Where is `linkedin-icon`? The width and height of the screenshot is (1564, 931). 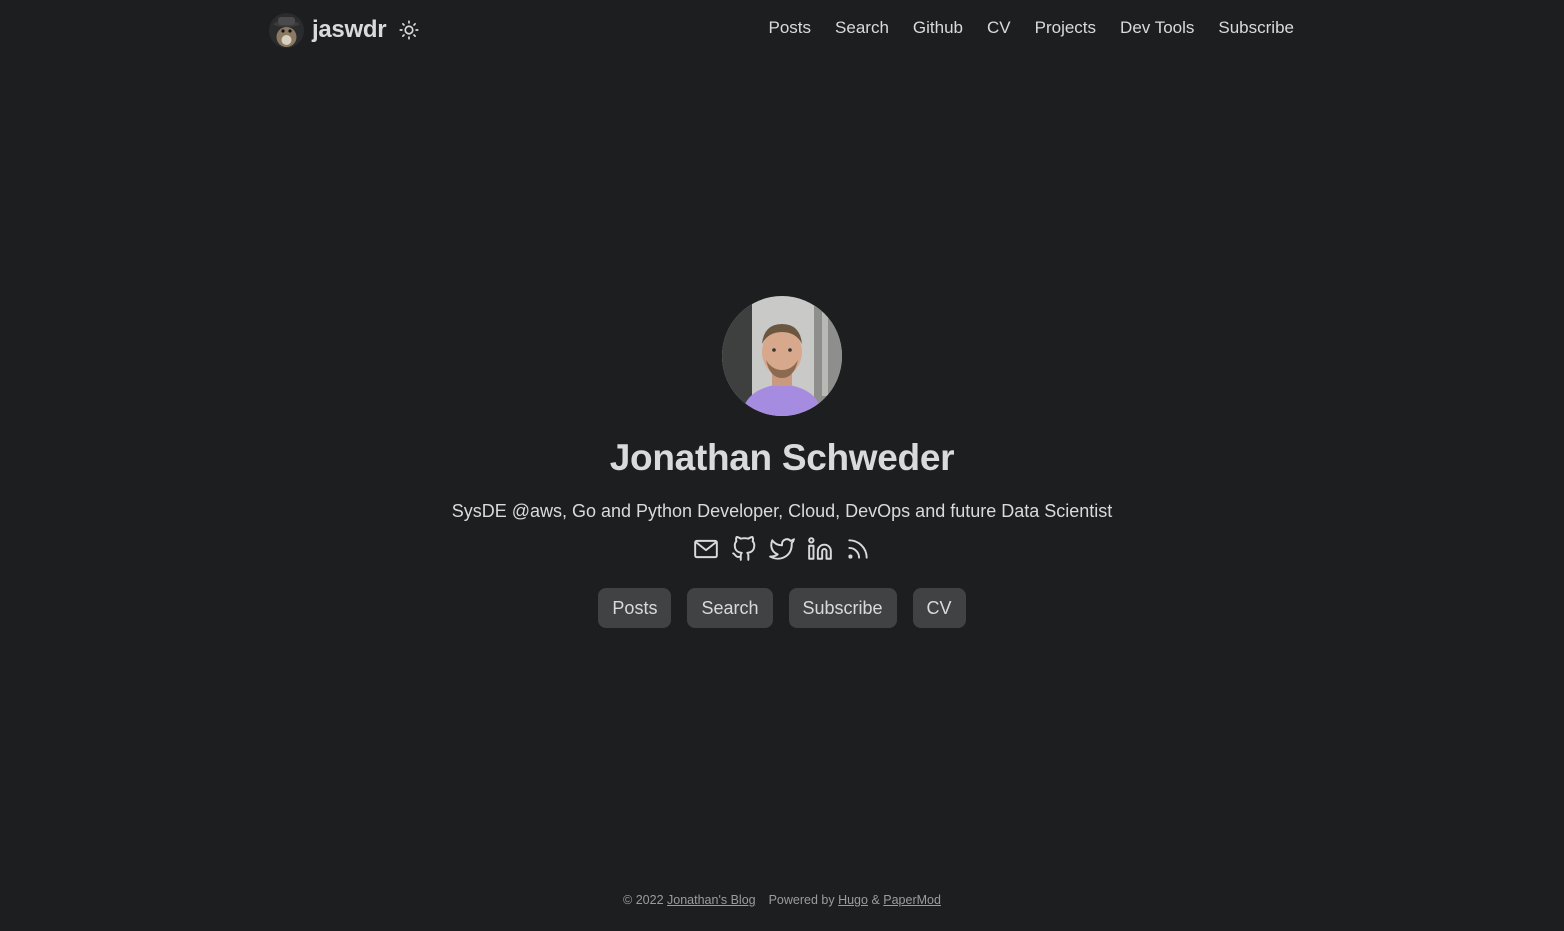
linkedin-icon is located at coordinates (820, 549).